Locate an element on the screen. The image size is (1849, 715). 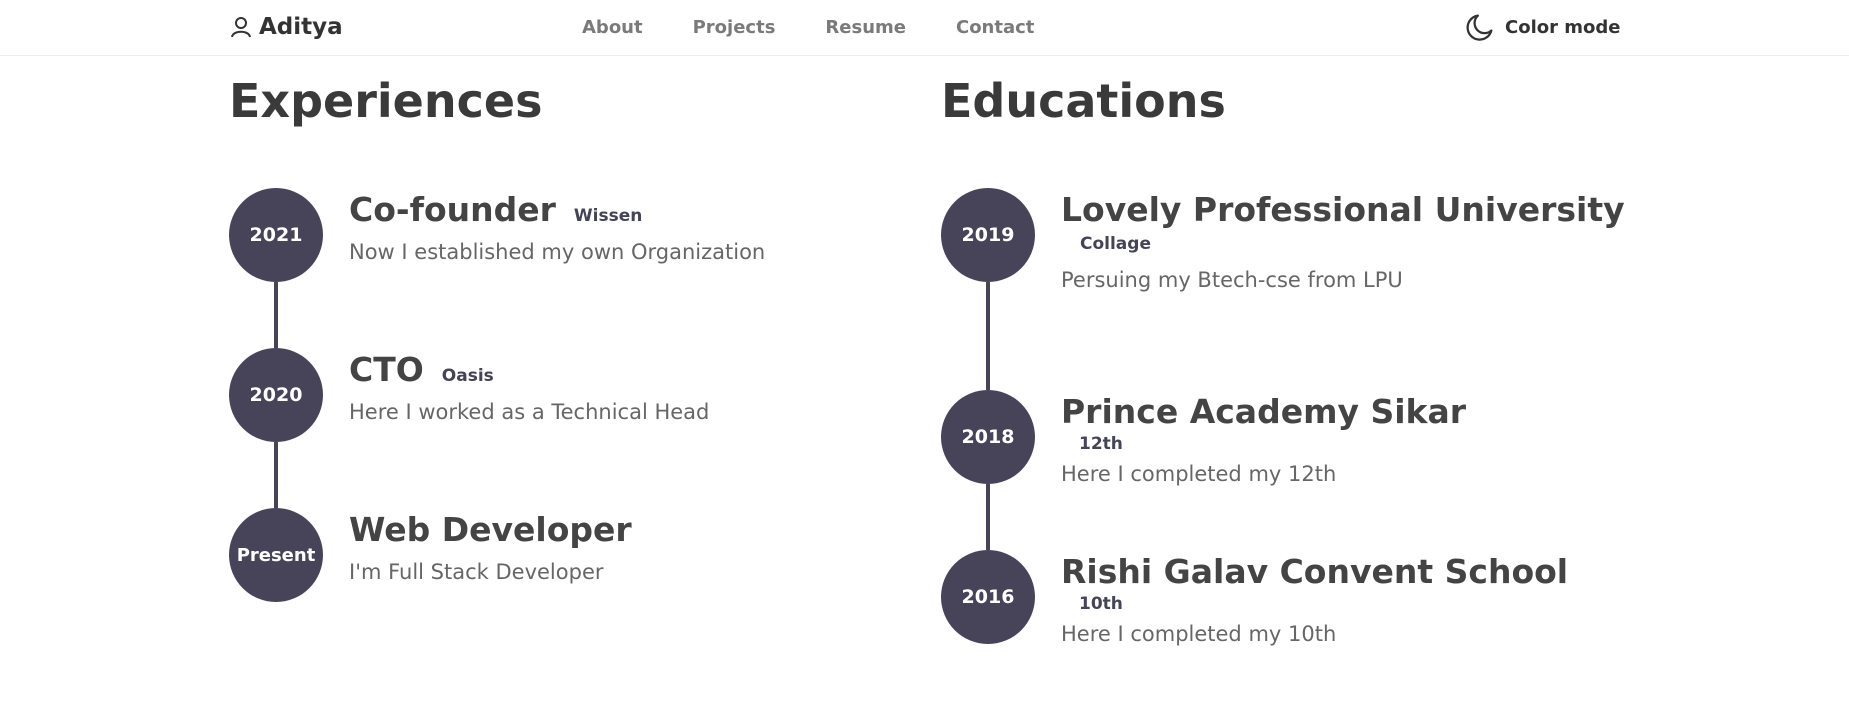
experience-org: Oasis is located at coordinates (467, 376).